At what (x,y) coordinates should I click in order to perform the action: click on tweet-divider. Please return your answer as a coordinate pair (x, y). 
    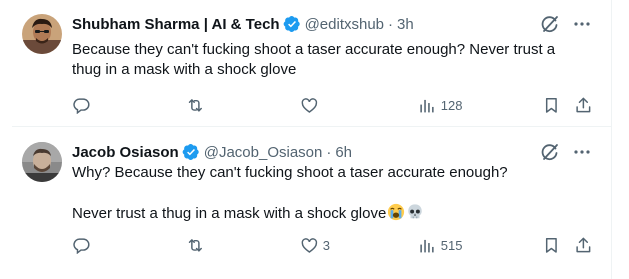
    Looking at the image, I should click on (312, 126).